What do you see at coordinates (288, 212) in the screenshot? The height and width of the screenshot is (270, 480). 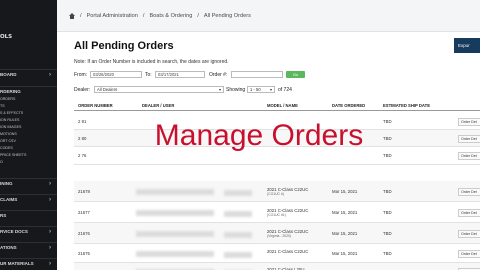 I see `model-name: 2021 C-Class C22UC (CO1UC #1)` at bounding box center [288, 212].